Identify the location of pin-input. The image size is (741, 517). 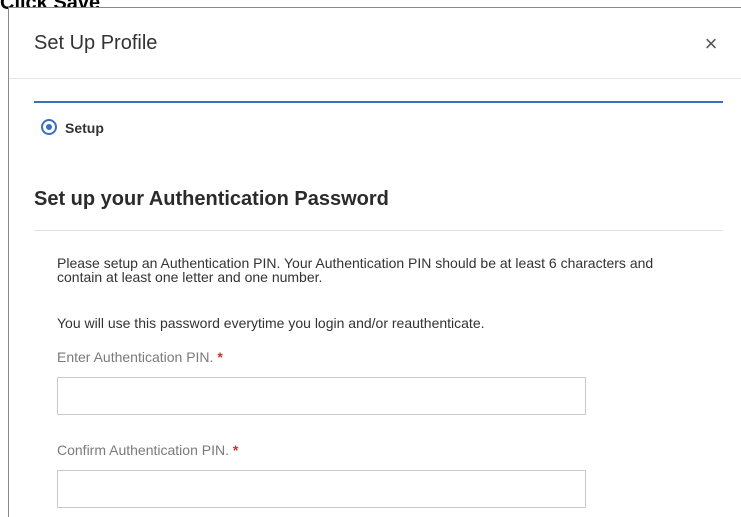
(321, 396).